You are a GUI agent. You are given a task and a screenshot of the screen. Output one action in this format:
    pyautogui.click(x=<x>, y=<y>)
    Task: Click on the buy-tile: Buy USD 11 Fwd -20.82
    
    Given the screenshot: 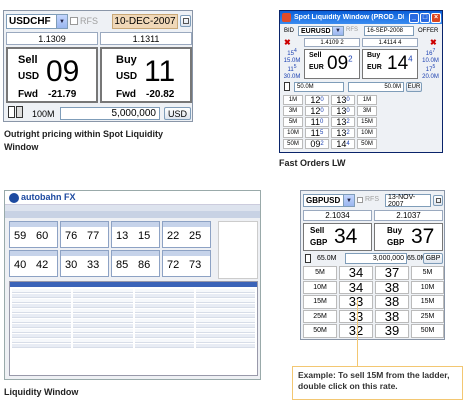 What is the action you would take?
    pyautogui.click(x=146, y=75)
    